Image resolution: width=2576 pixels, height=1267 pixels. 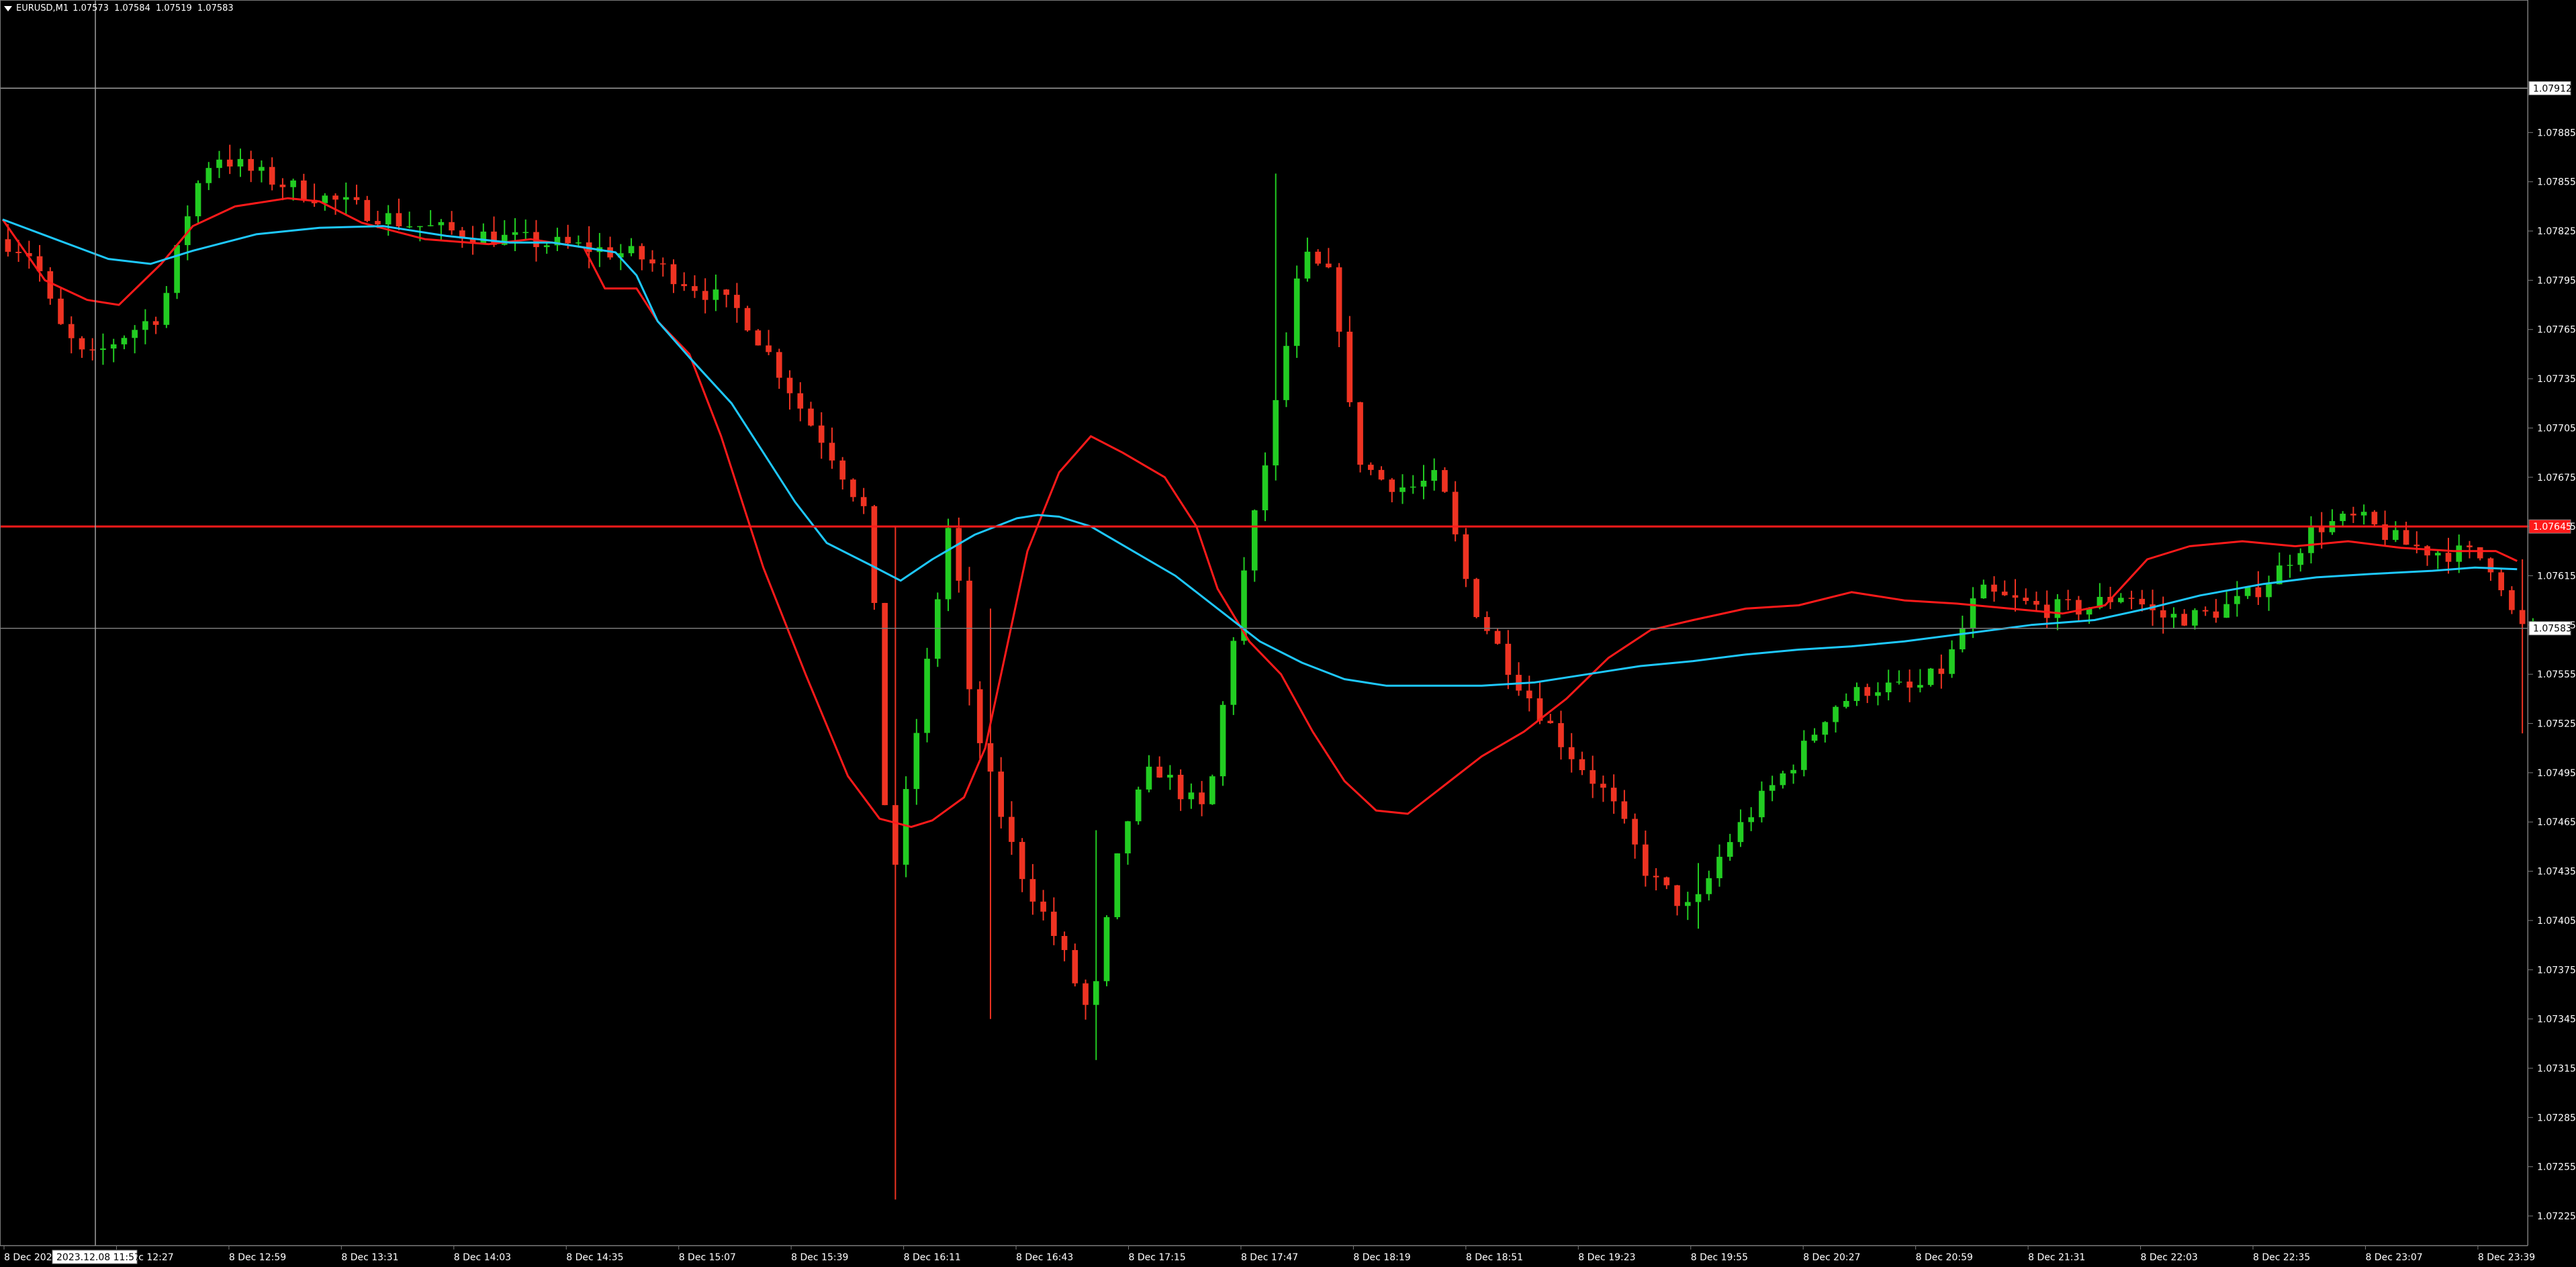 I want to click on time-tick-label: 8 Dec 16:43, so click(x=1044, y=1257).